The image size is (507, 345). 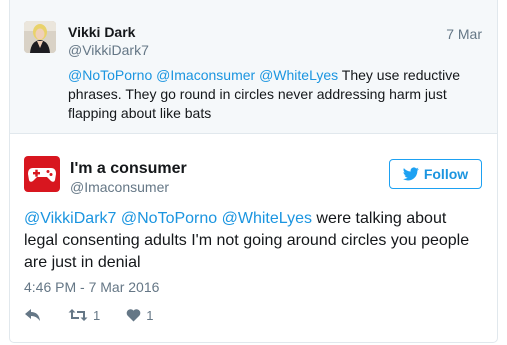 What do you see at coordinates (91, 287) in the screenshot?
I see `tweet-timestamp: 4:46 PM - 7 Mar 2016` at bounding box center [91, 287].